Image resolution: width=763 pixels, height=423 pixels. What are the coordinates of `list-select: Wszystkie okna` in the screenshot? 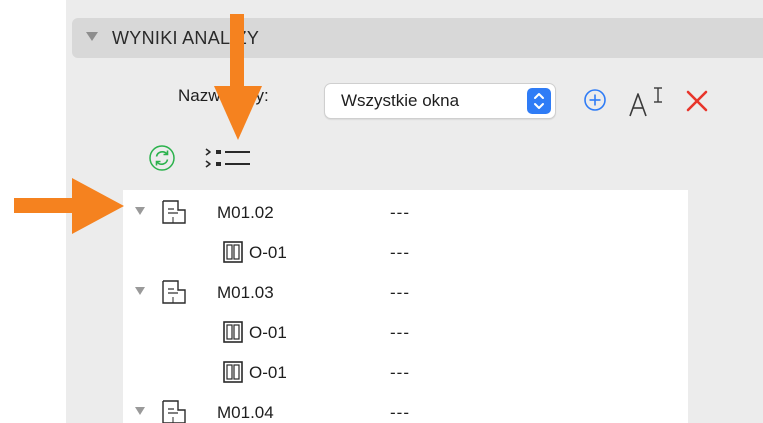 It's located at (440, 101).